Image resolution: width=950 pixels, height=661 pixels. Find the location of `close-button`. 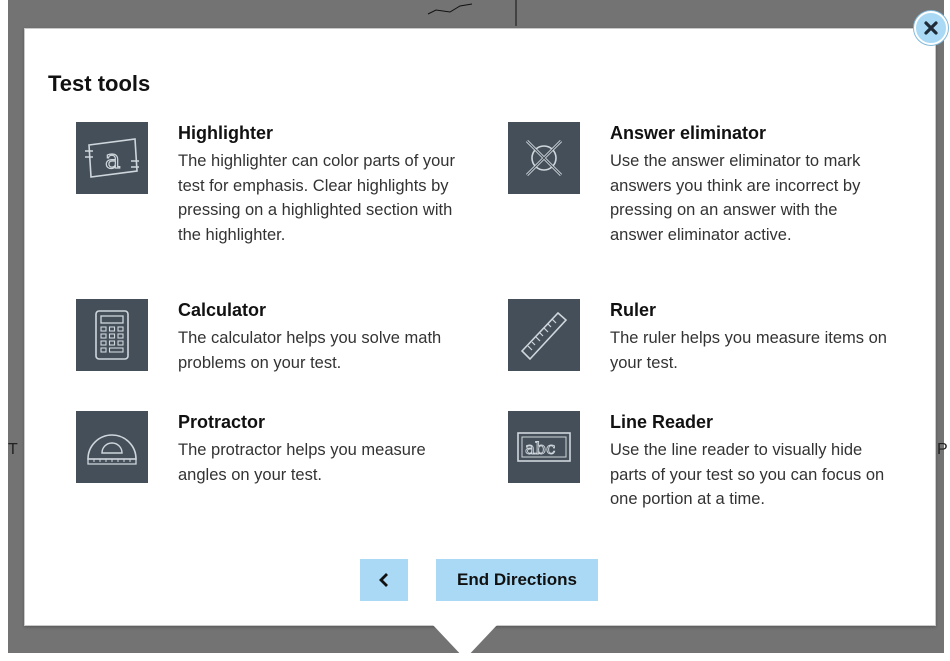

close-button is located at coordinates (931, 28).